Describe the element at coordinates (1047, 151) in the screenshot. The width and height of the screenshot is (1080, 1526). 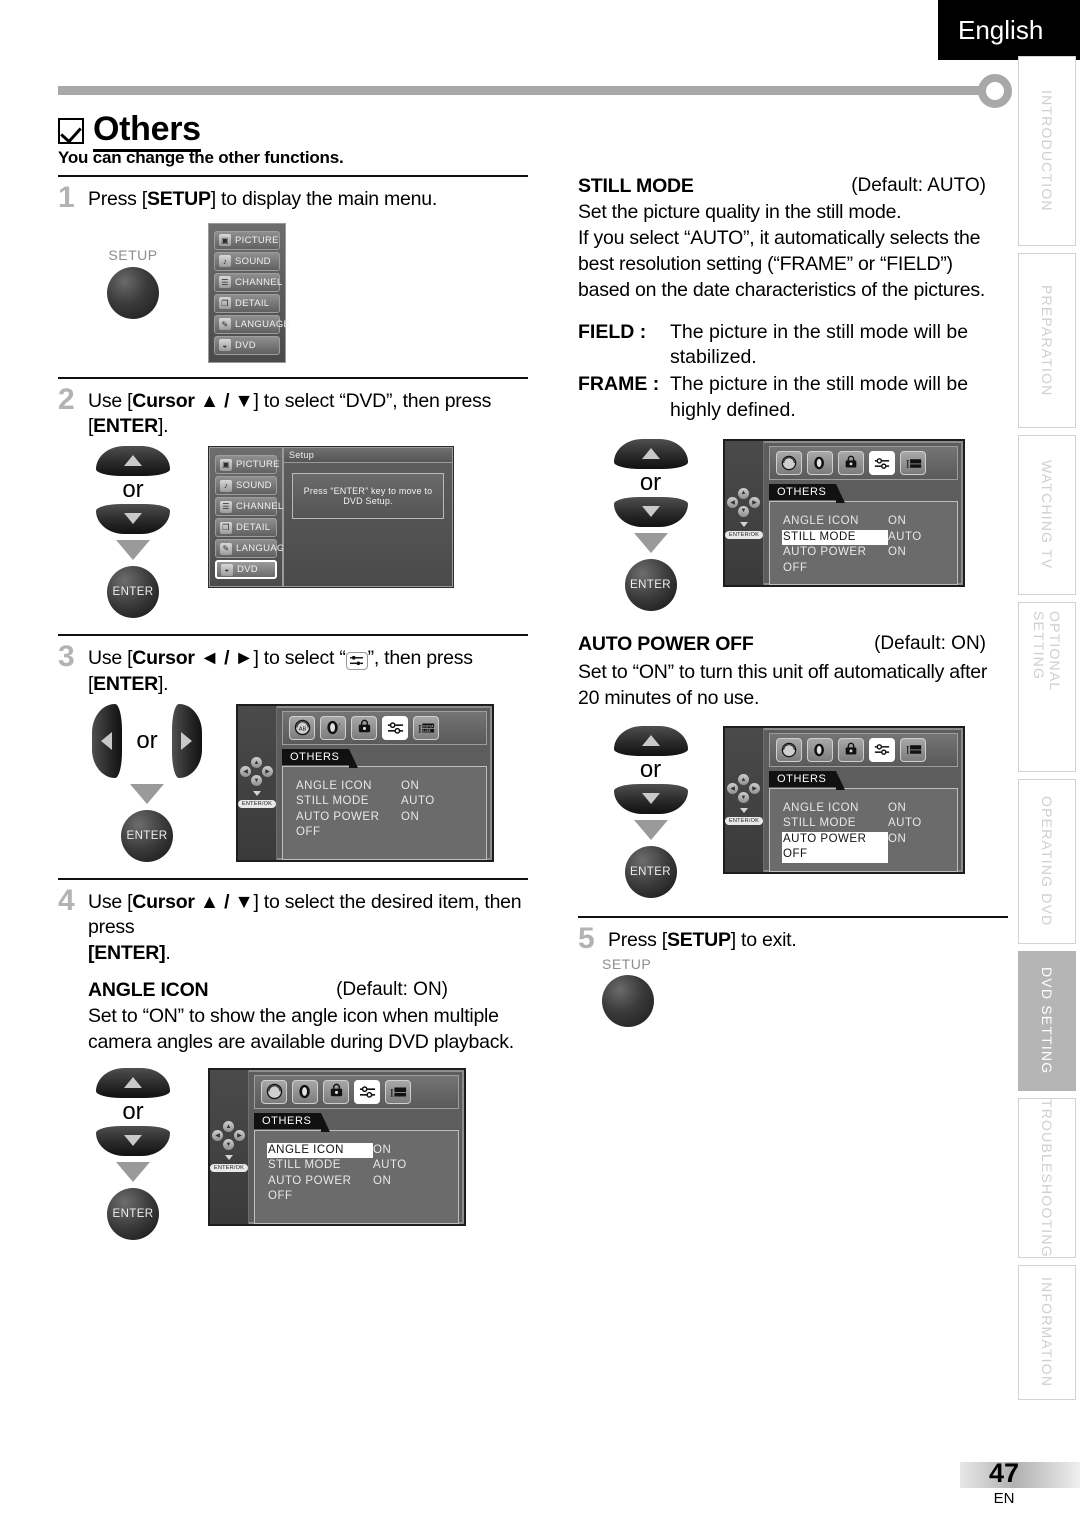
I see `sidebar-tab-introduction: INTRODUCTION` at that location.